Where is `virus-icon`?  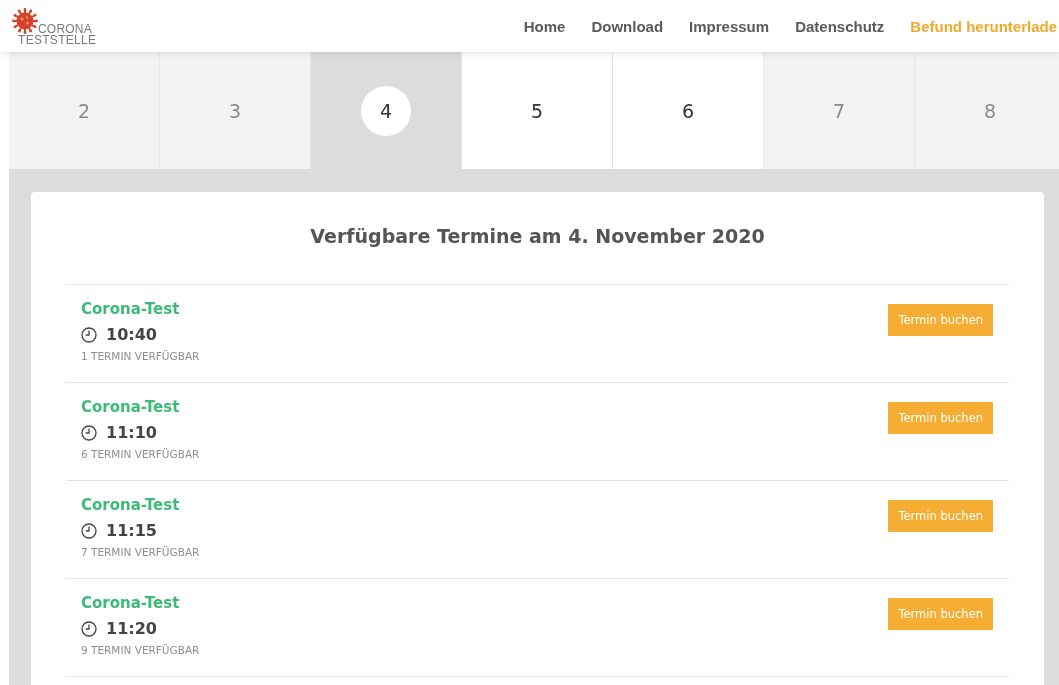 virus-icon is located at coordinates (25, 20).